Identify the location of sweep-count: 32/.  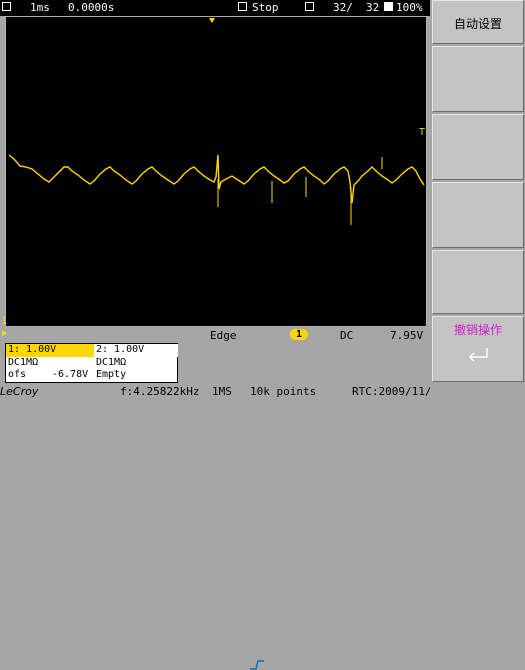
(343, 7).